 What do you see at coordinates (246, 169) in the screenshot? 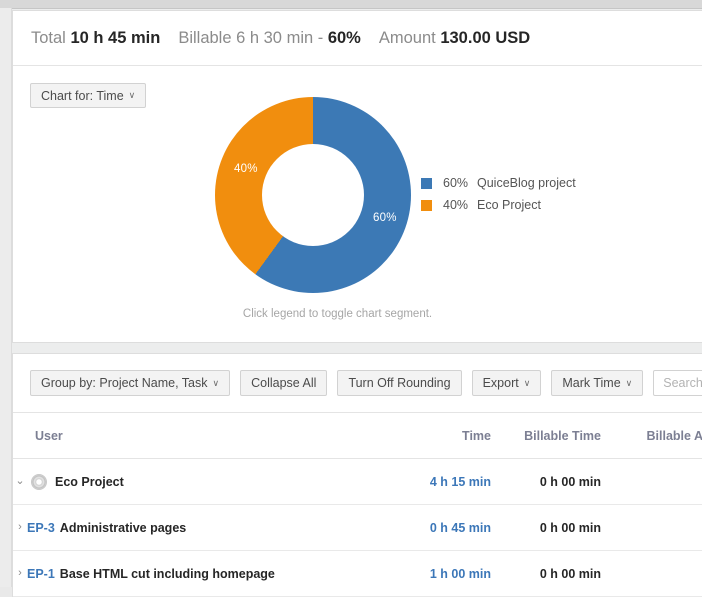
I see `donut-slice-label-eco: 40%` at bounding box center [246, 169].